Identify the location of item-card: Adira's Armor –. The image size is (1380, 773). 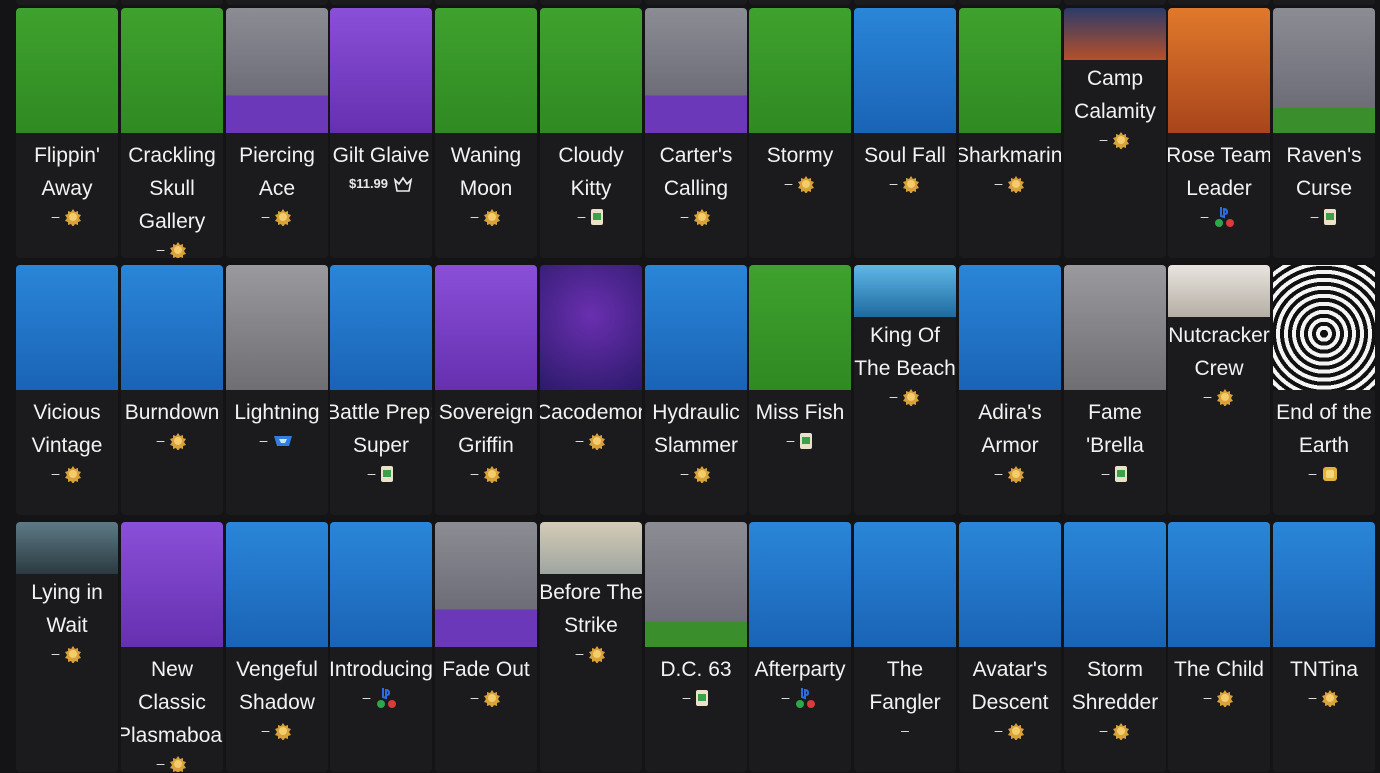
(1010, 390).